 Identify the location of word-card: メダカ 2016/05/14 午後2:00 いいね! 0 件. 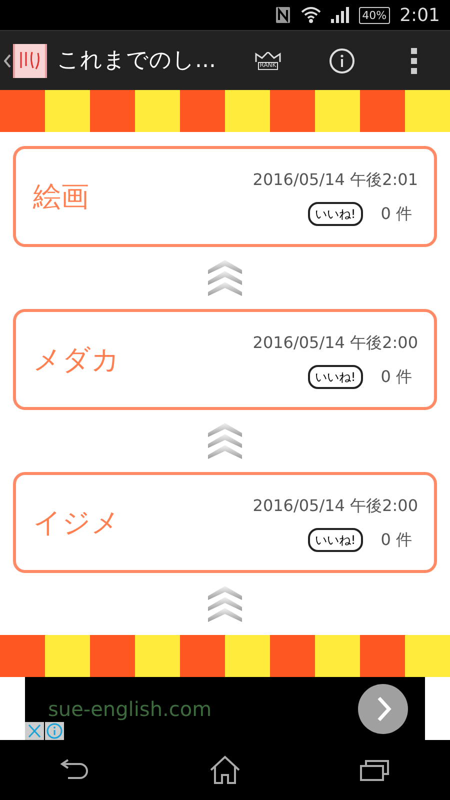
(225, 359).